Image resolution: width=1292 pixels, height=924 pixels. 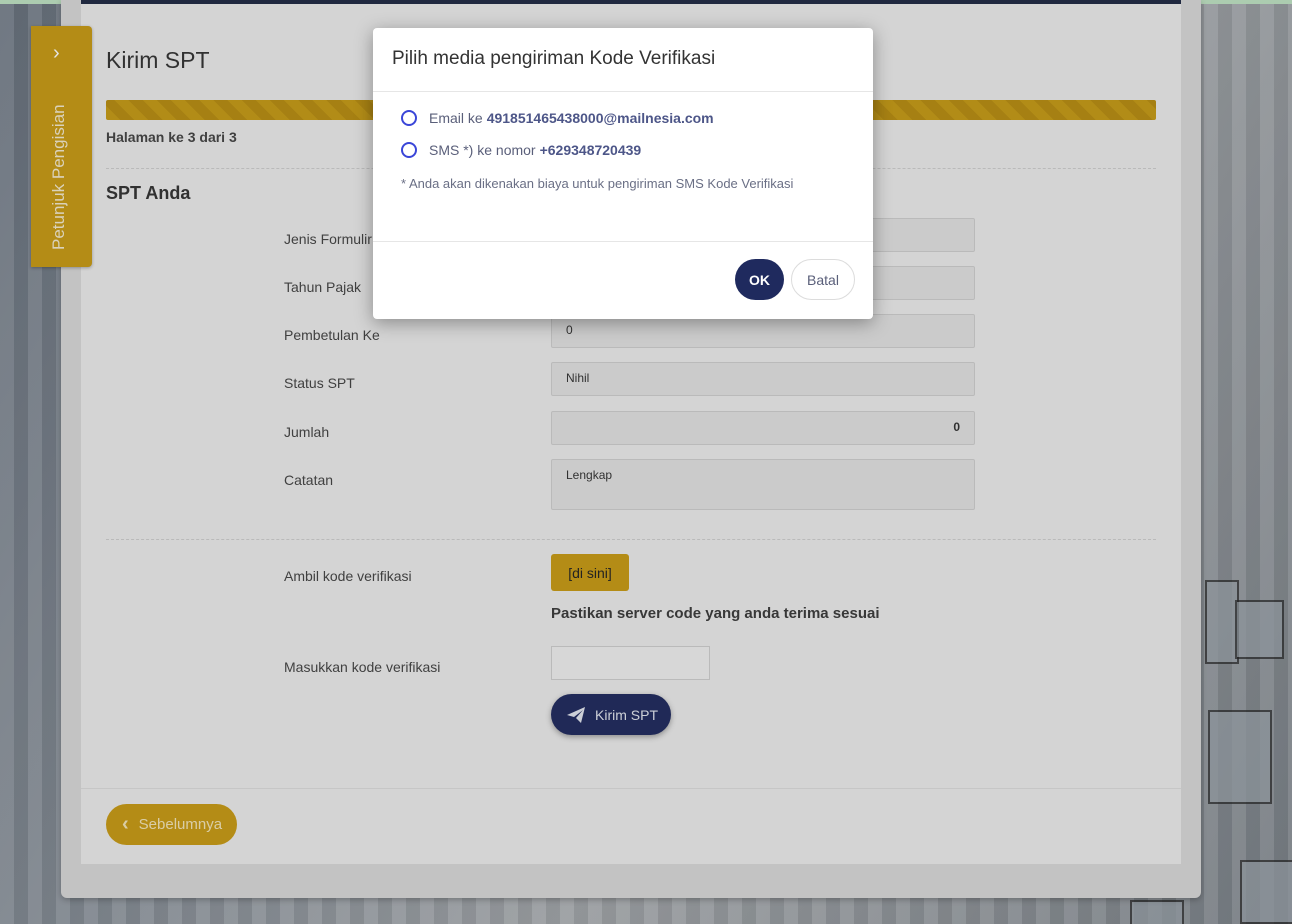 I want to click on sms-option: SMS *) ke nomor +629348720439, so click(x=521, y=150).